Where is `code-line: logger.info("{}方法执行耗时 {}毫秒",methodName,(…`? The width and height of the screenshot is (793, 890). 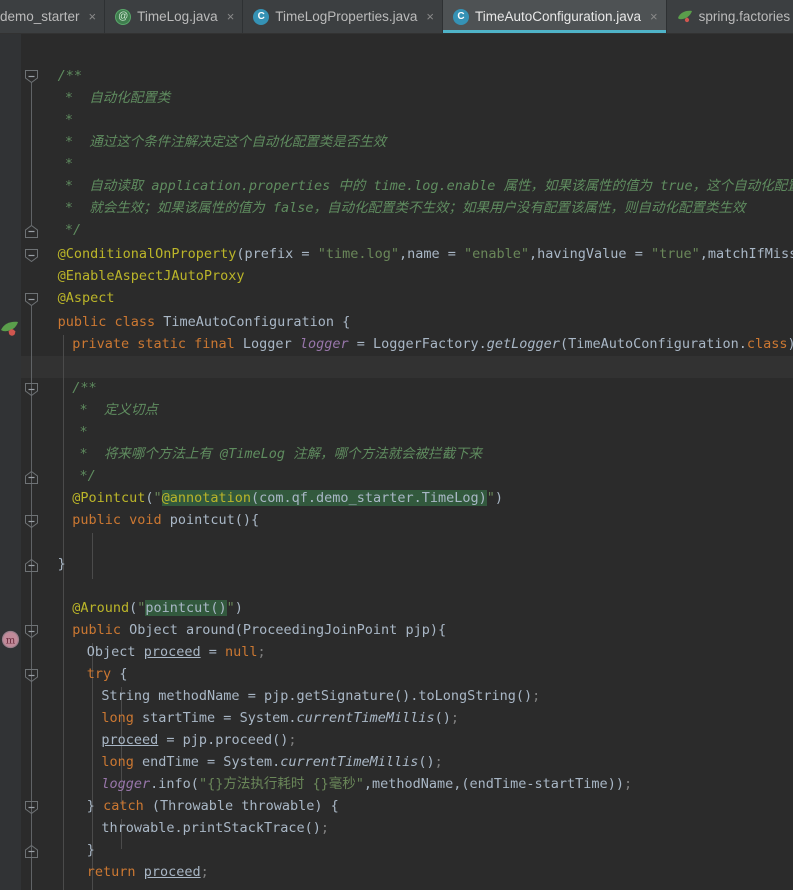 code-line: logger.info("{}方法执行耗时 {}毫秒",methodName,(… is located at coordinates (367, 784).